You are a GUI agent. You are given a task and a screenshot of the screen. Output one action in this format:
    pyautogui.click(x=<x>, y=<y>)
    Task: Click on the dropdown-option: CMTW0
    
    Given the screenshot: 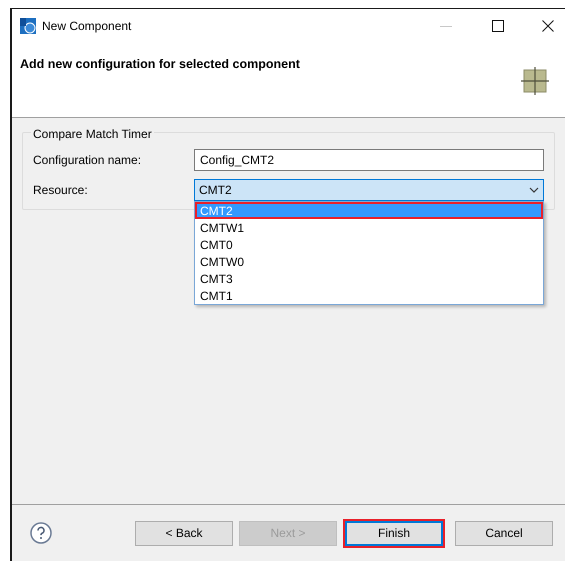 What is the action you would take?
    pyautogui.click(x=369, y=261)
    